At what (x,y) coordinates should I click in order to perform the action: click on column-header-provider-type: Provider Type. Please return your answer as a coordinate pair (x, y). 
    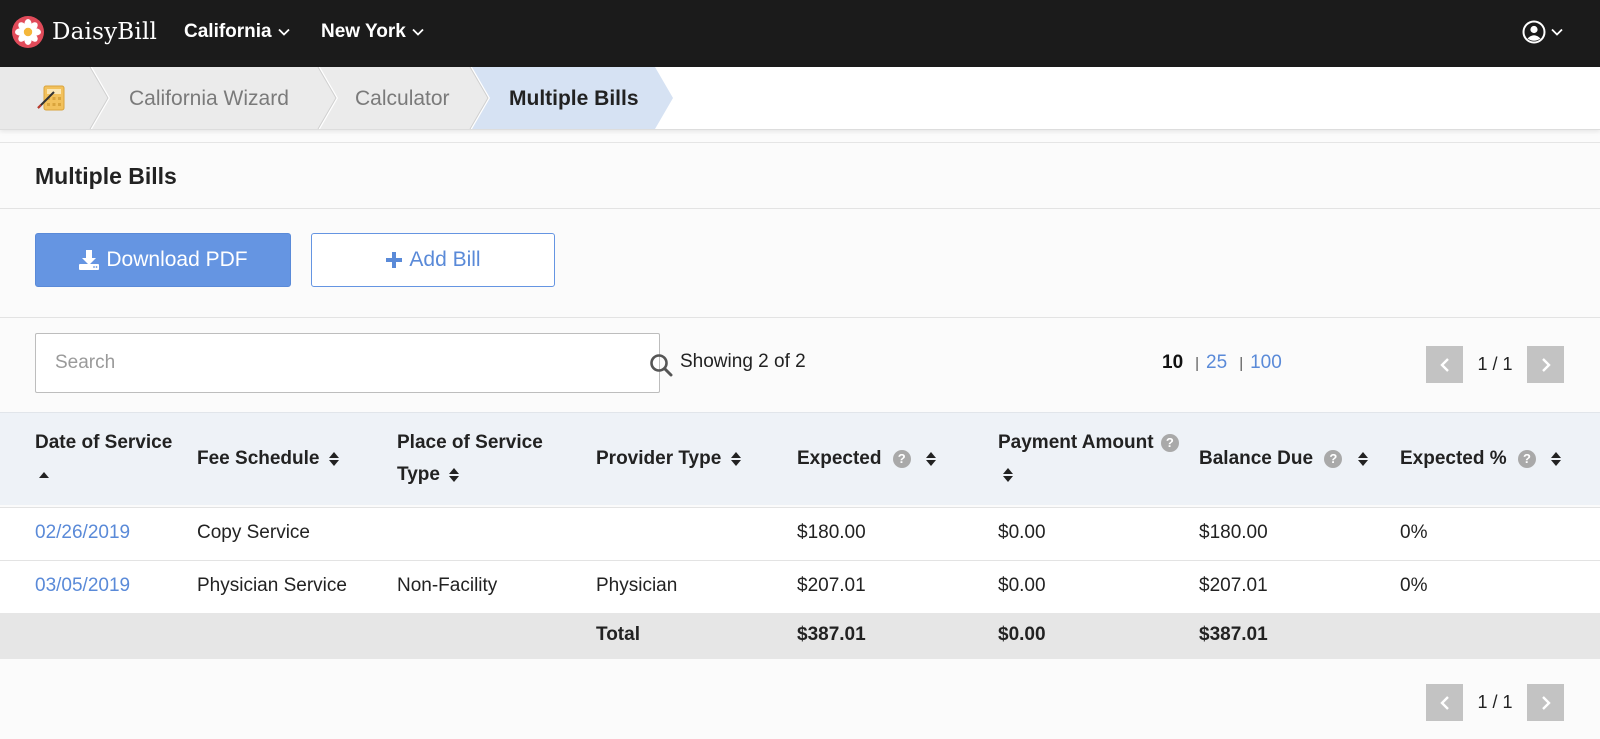
    Looking at the image, I should click on (668, 459).